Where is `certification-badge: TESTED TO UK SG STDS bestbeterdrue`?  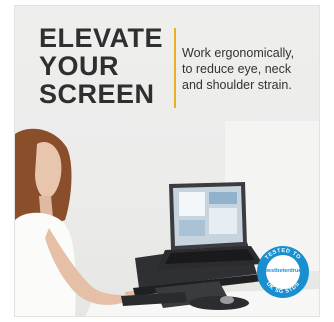 certification-badge: TESTED TO UK SG STDS bestbeterdrue is located at coordinates (283, 272).